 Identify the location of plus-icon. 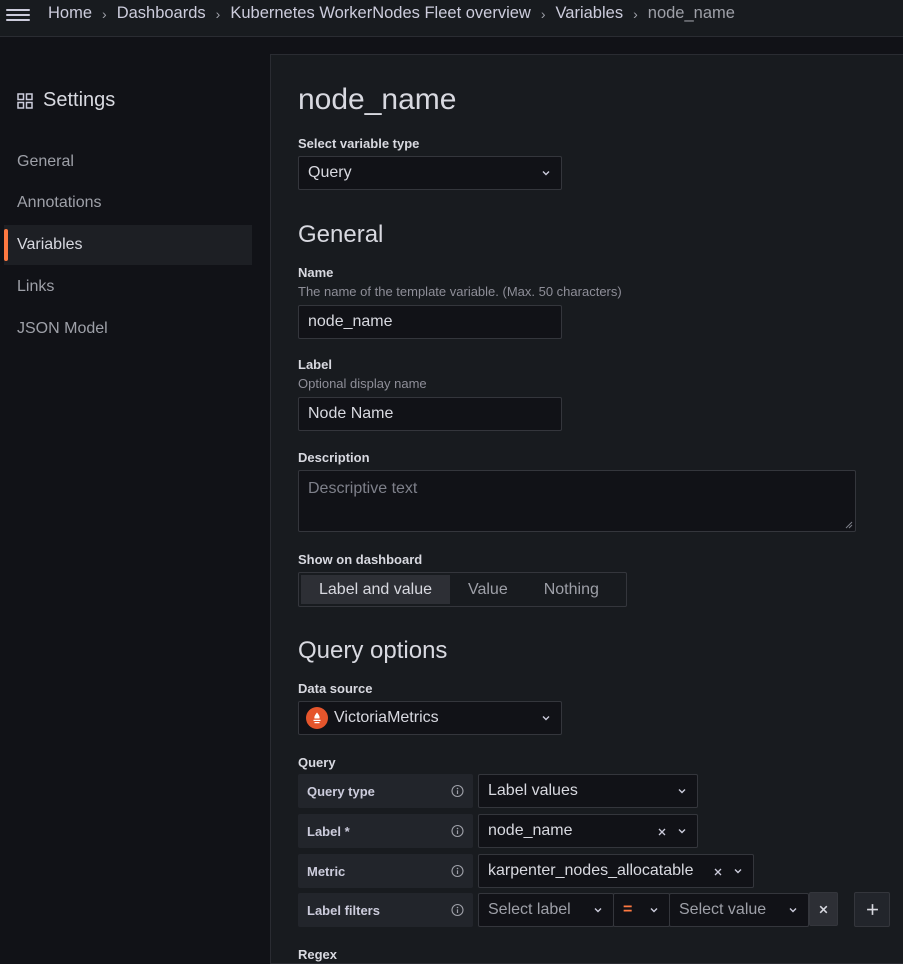
(872, 909).